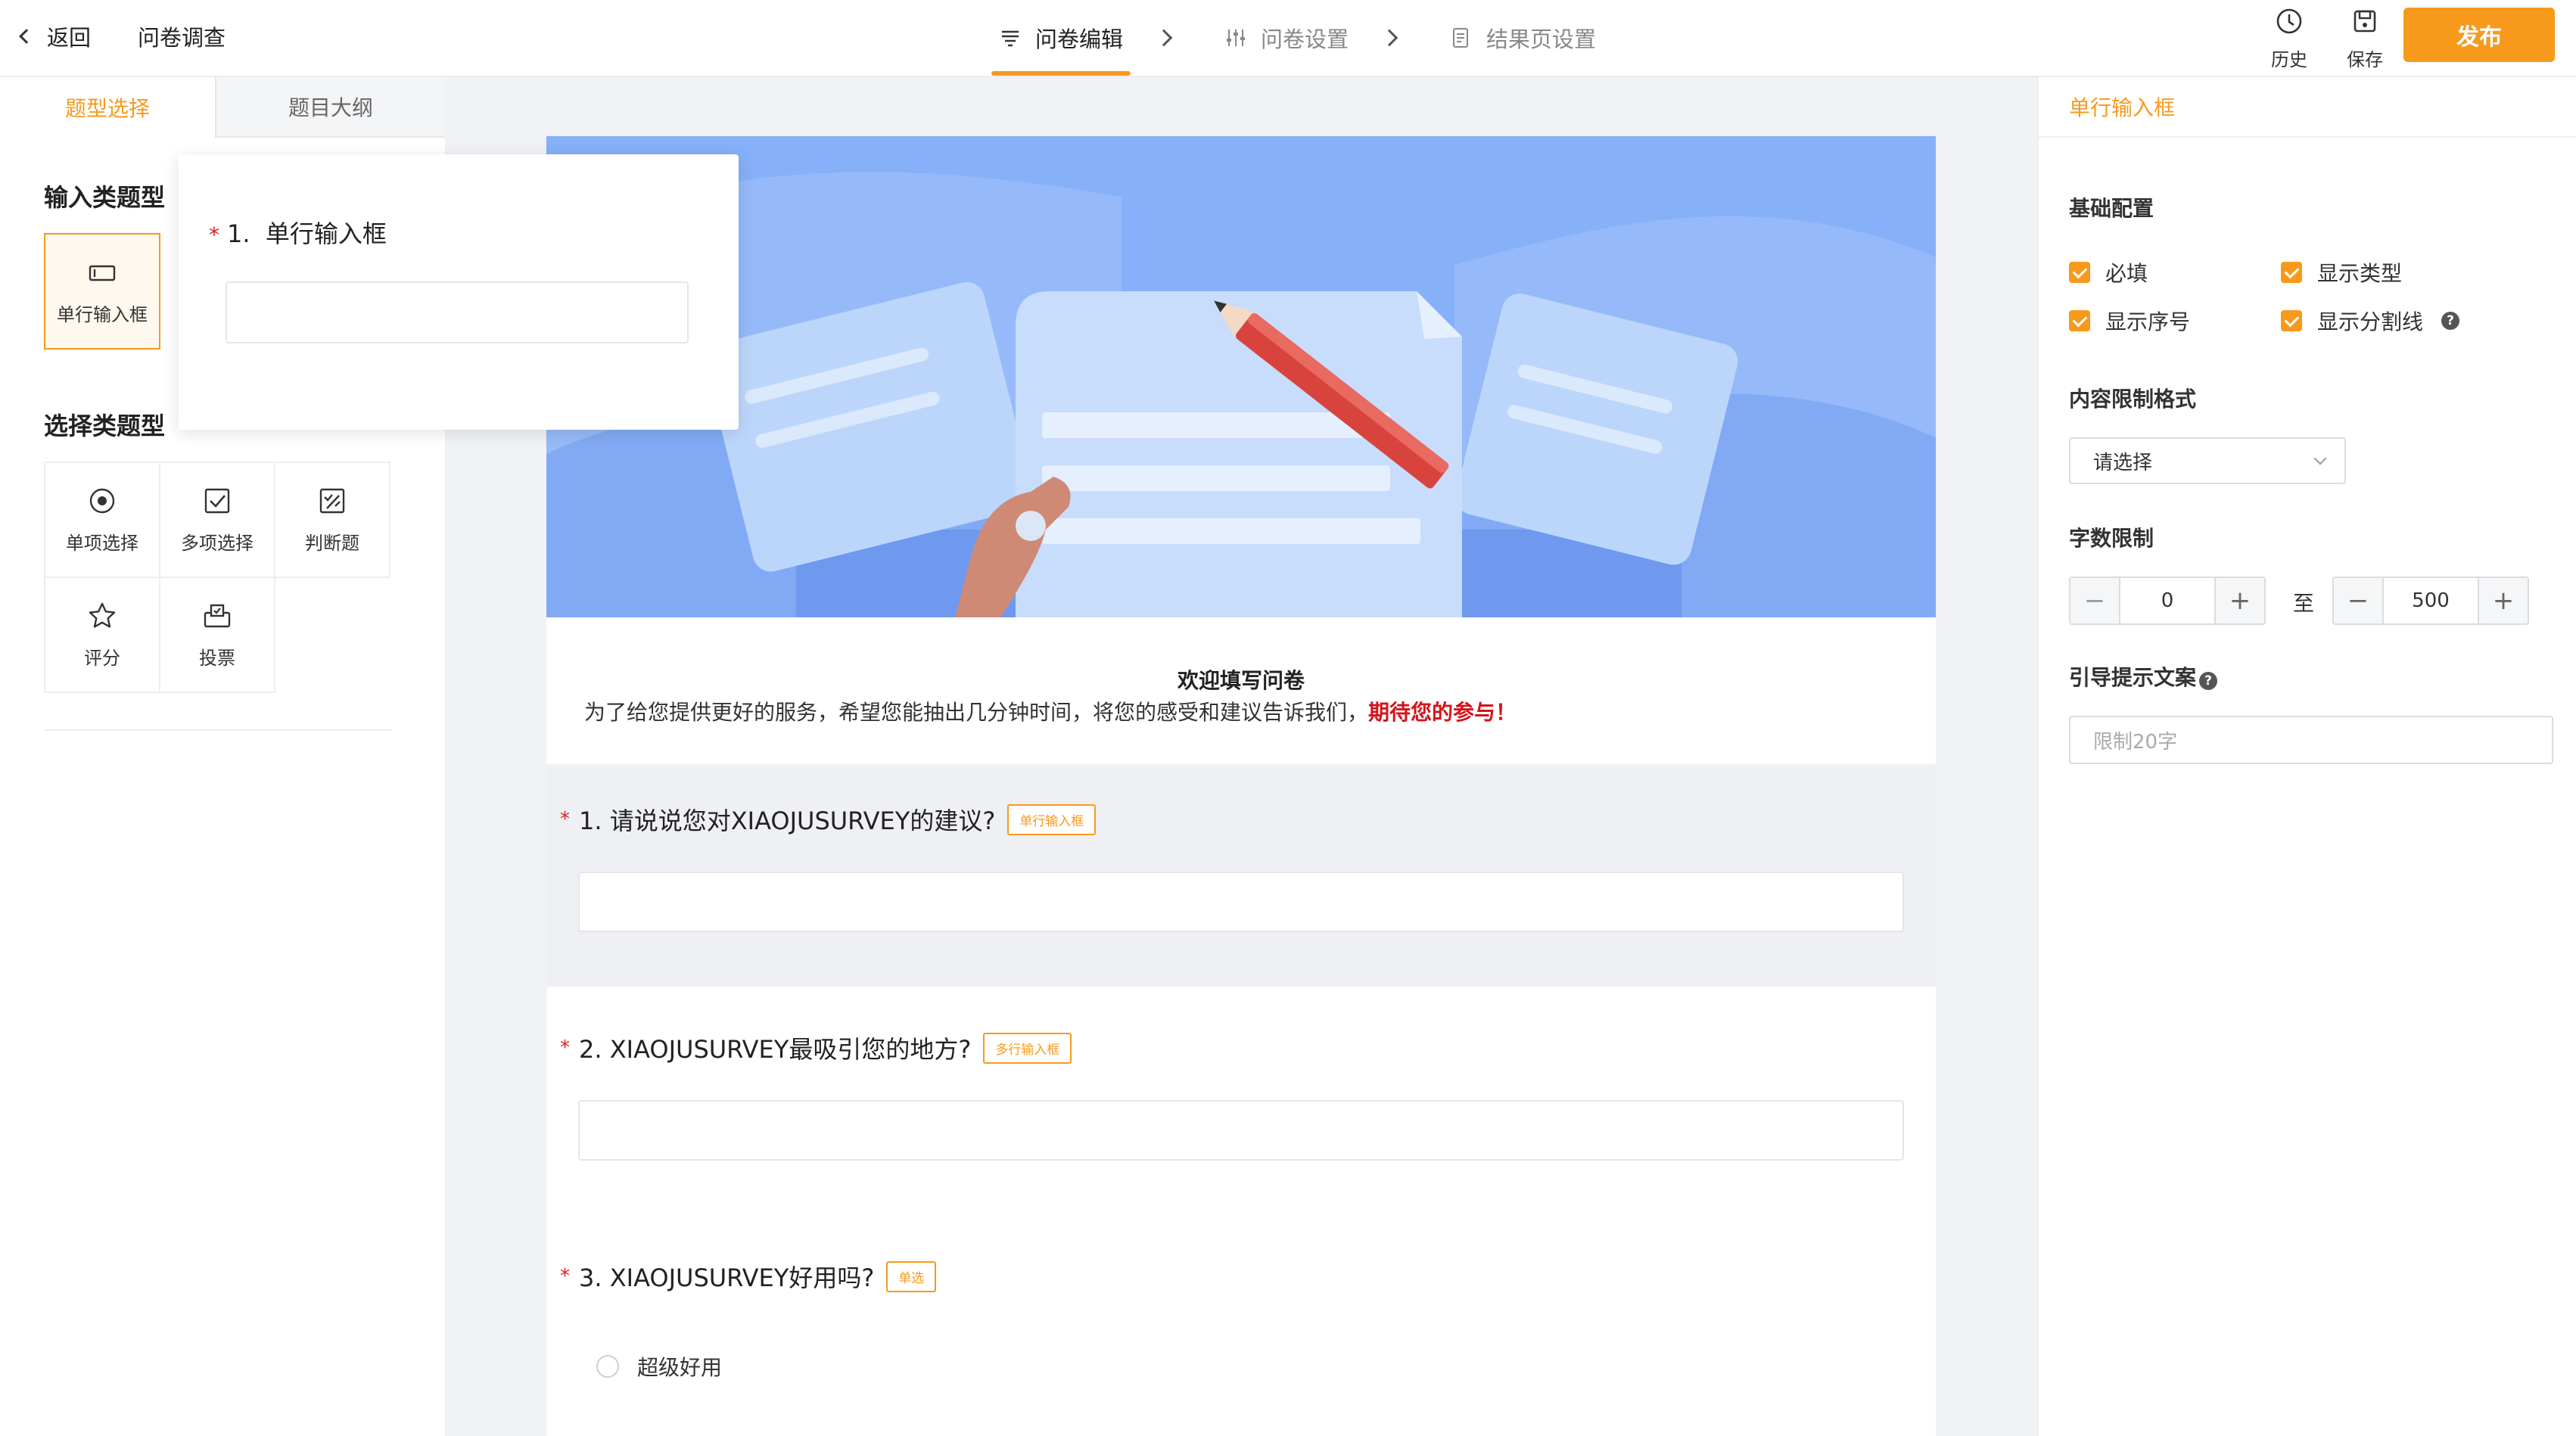 This screenshot has height=1436, width=2576. What do you see at coordinates (2289, 38) in the screenshot?
I see `history-button: 历史` at bounding box center [2289, 38].